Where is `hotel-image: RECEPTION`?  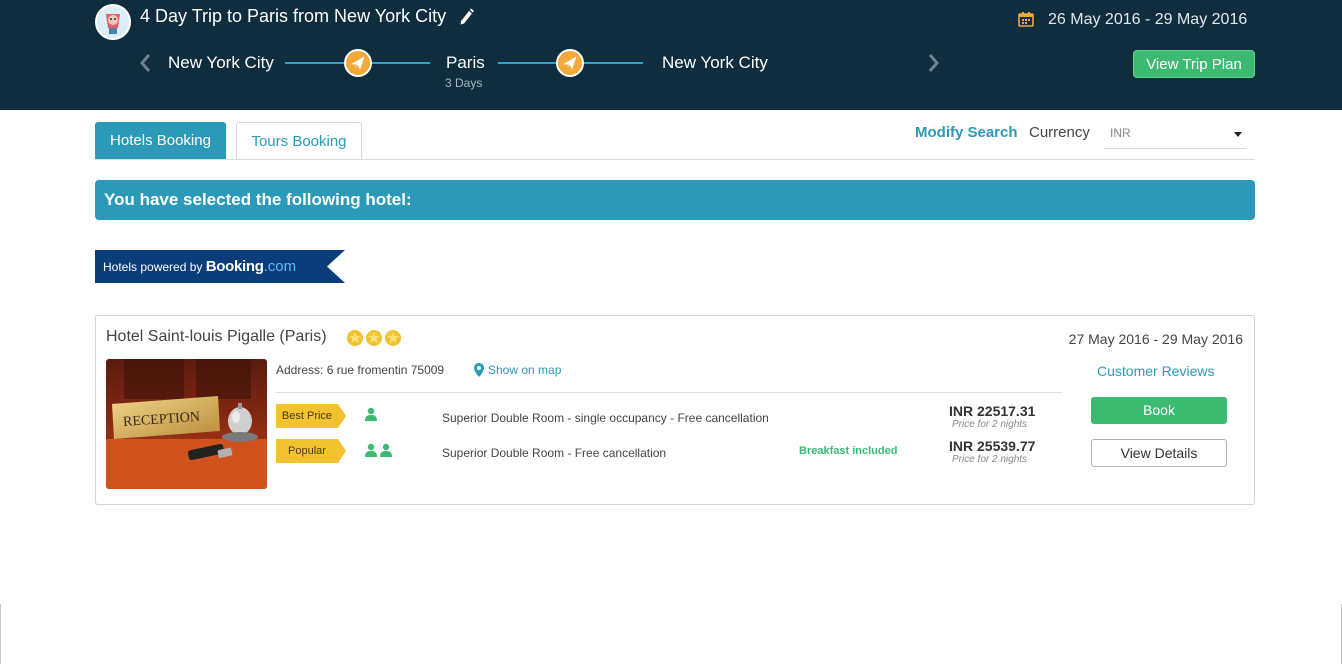 hotel-image: RECEPTION is located at coordinates (186, 424).